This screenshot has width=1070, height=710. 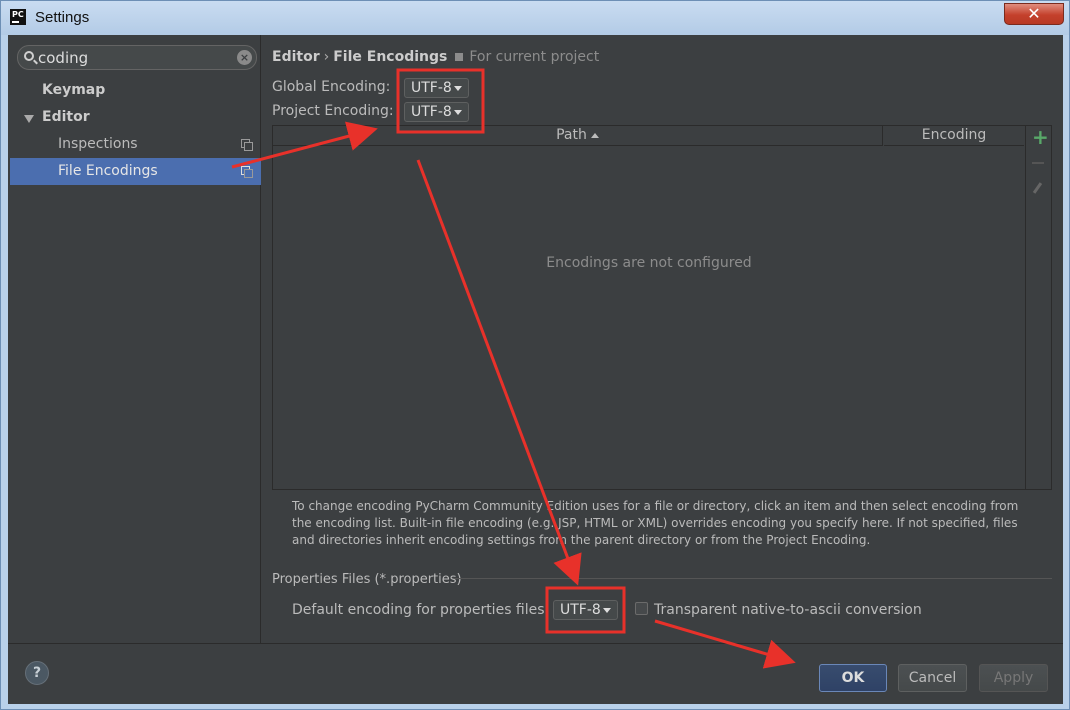 What do you see at coordinates (244, 57) in the screenshot?
I see `clear-search-icon: ×` at bounding box center [244, 57].